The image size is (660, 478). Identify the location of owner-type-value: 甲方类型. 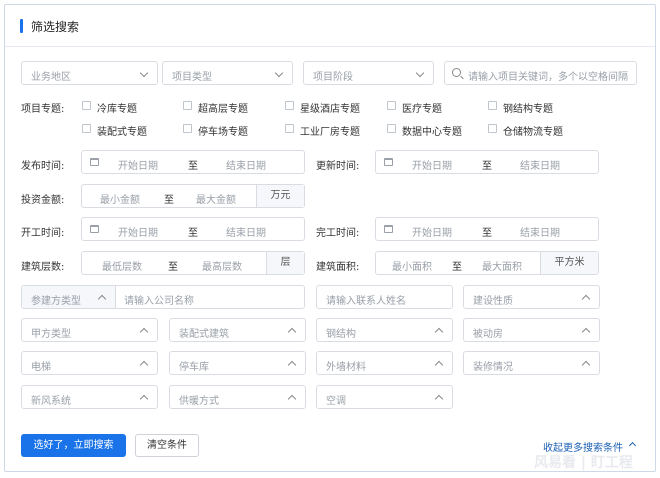
(51, 334).